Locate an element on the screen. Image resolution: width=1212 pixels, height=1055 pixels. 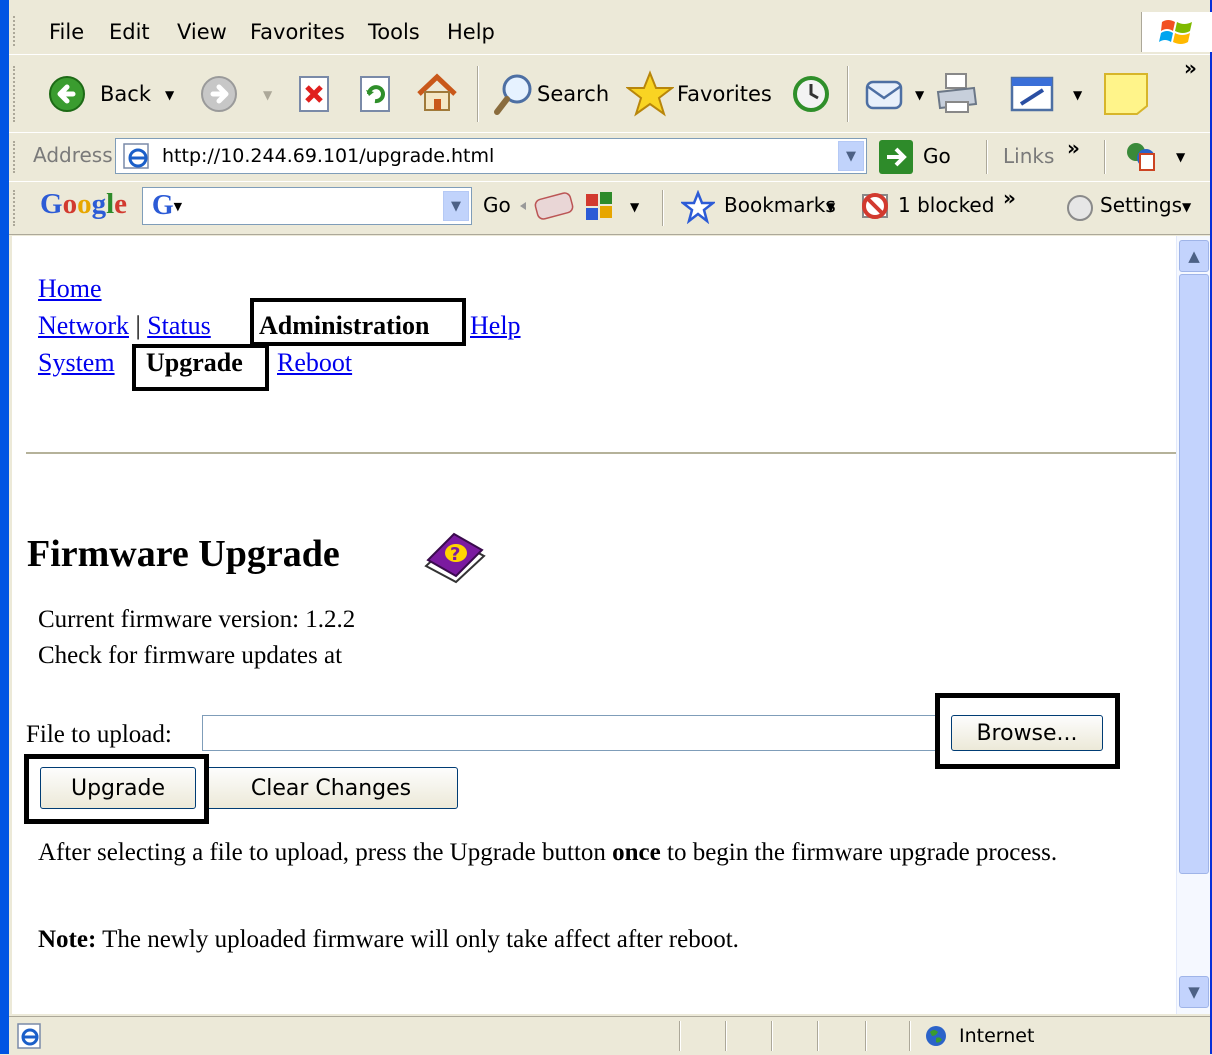
window-frame-left is located at coordinates (4, 527).